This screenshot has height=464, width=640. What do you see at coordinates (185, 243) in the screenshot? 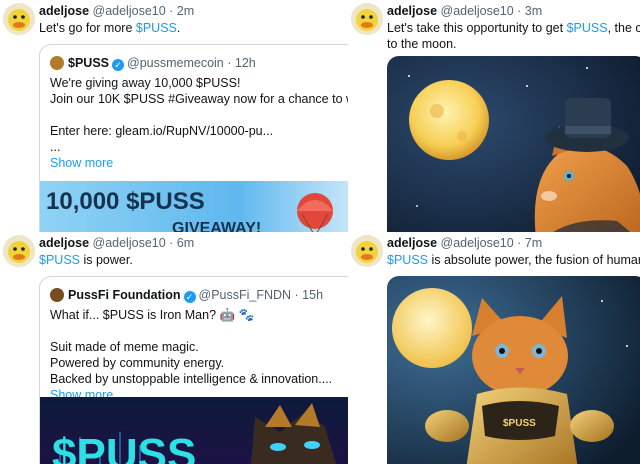
I see `timestamp: 6m` at bounding box center [185, 243].